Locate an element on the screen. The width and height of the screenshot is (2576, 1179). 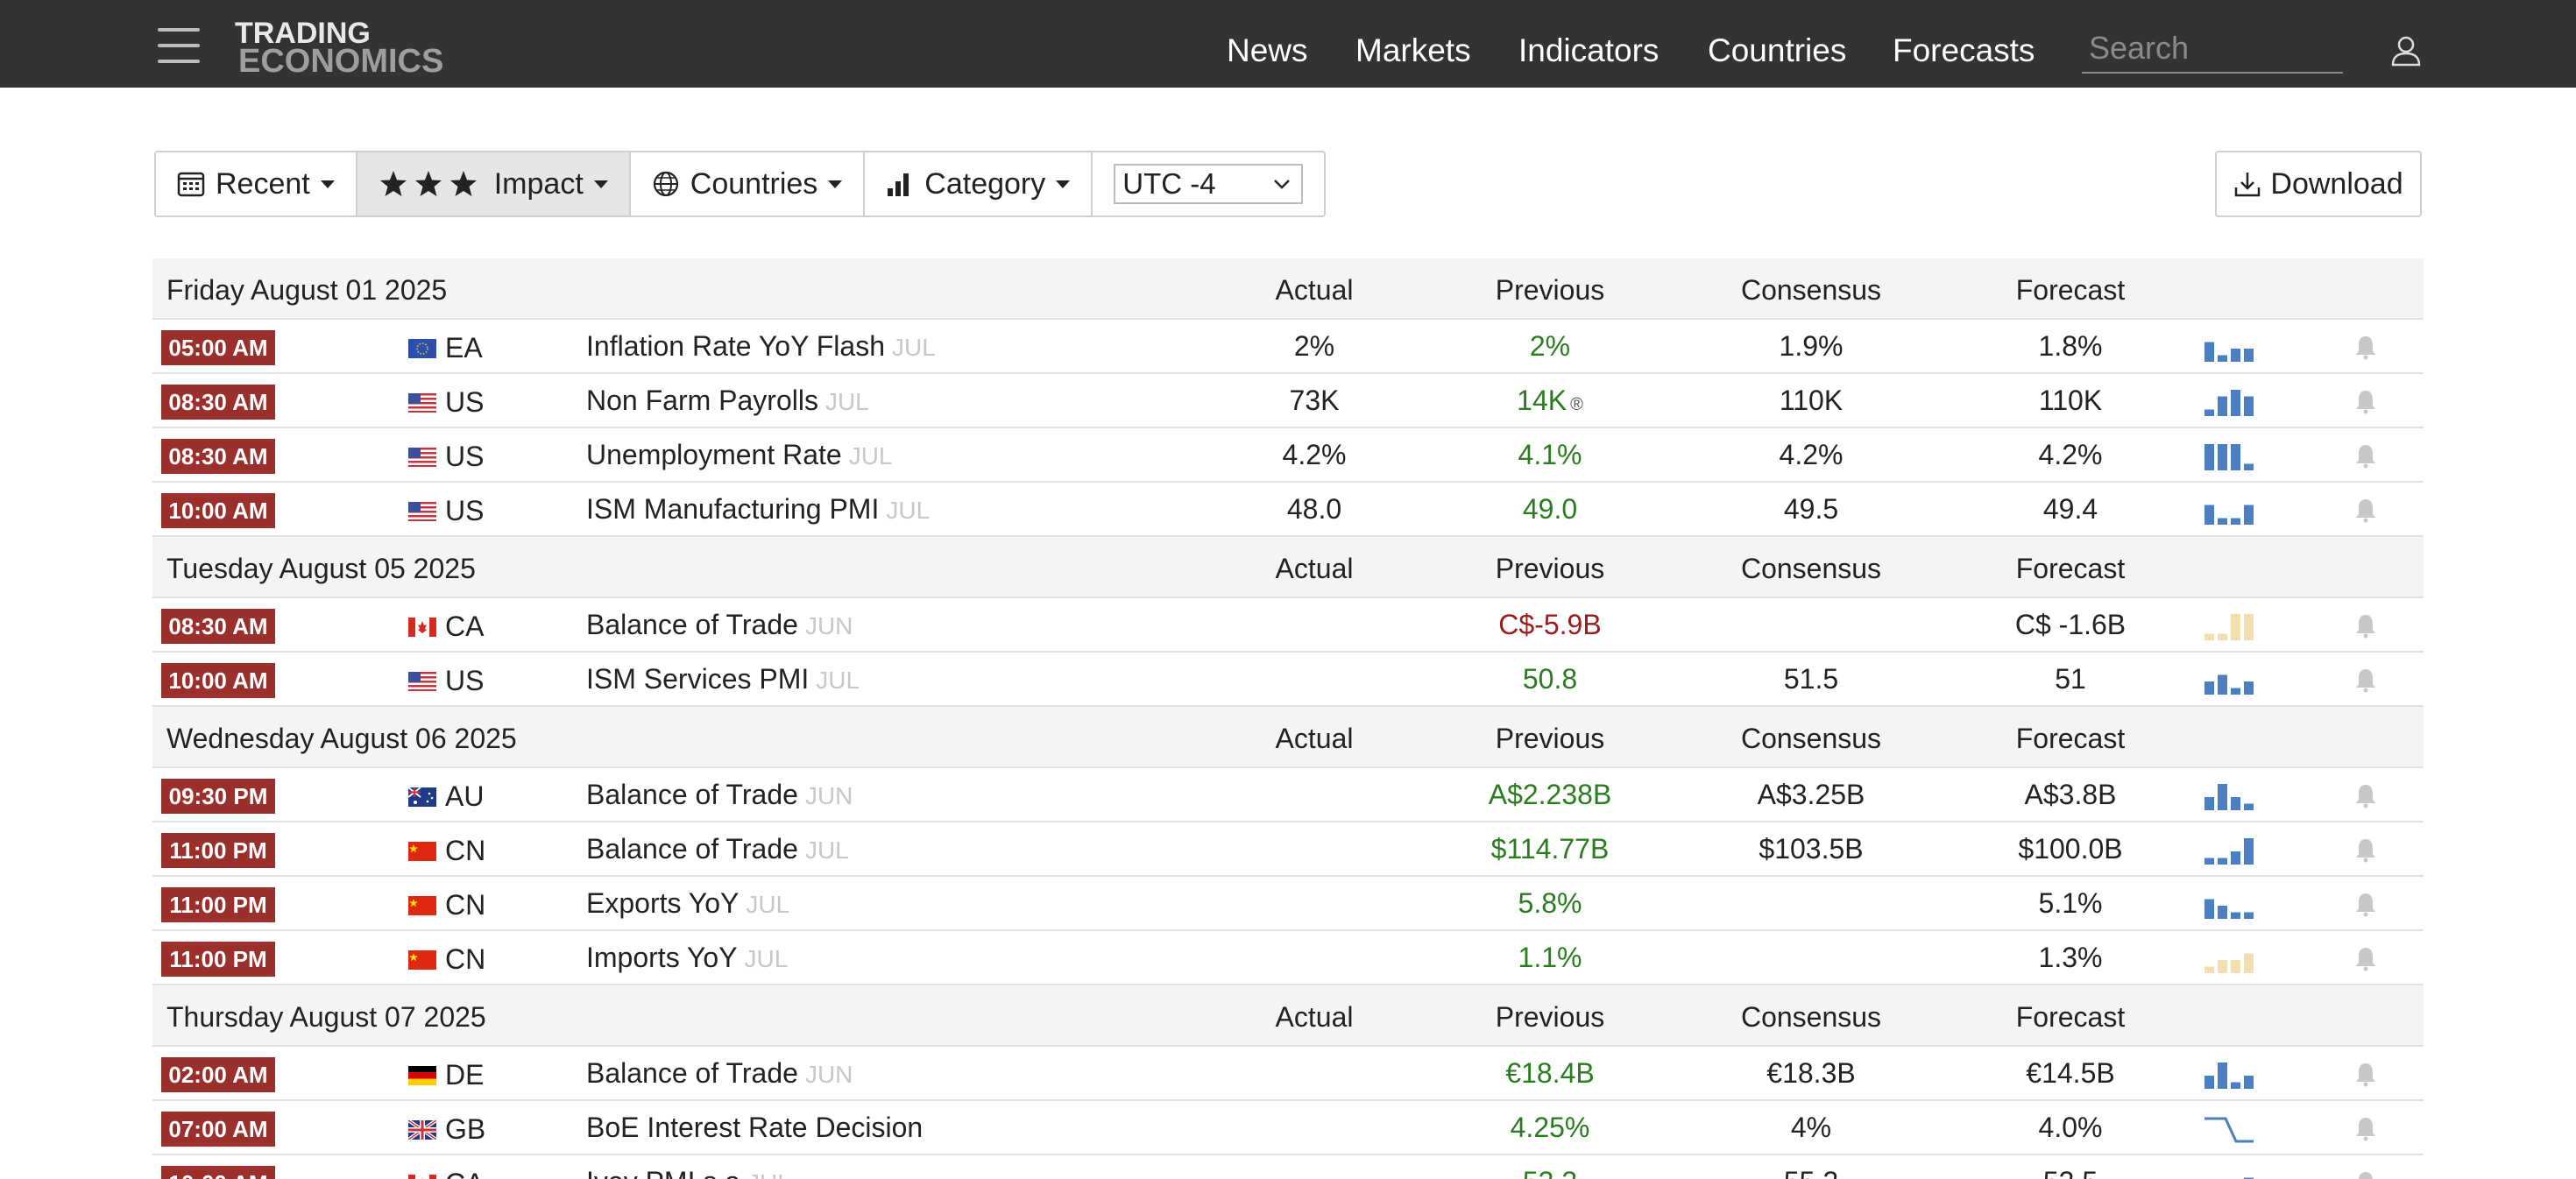
column-header-consensus: Consensus is located at coordinates (1811, 738).